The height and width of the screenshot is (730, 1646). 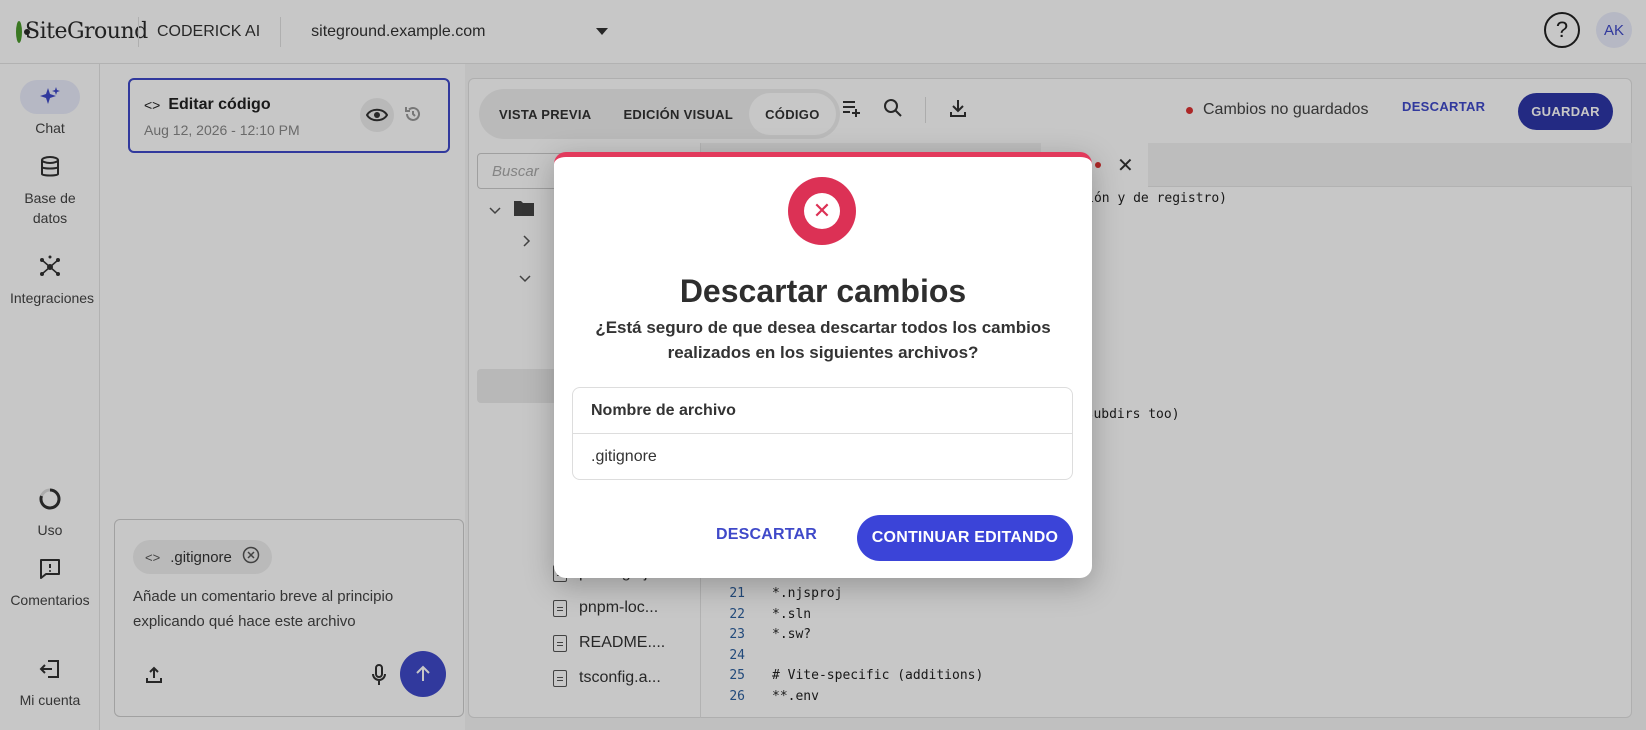 What do you see at coordinates (624, 456) in the screenshot?
I see `table-row: .gitignore` at bounding box center [624, 456].